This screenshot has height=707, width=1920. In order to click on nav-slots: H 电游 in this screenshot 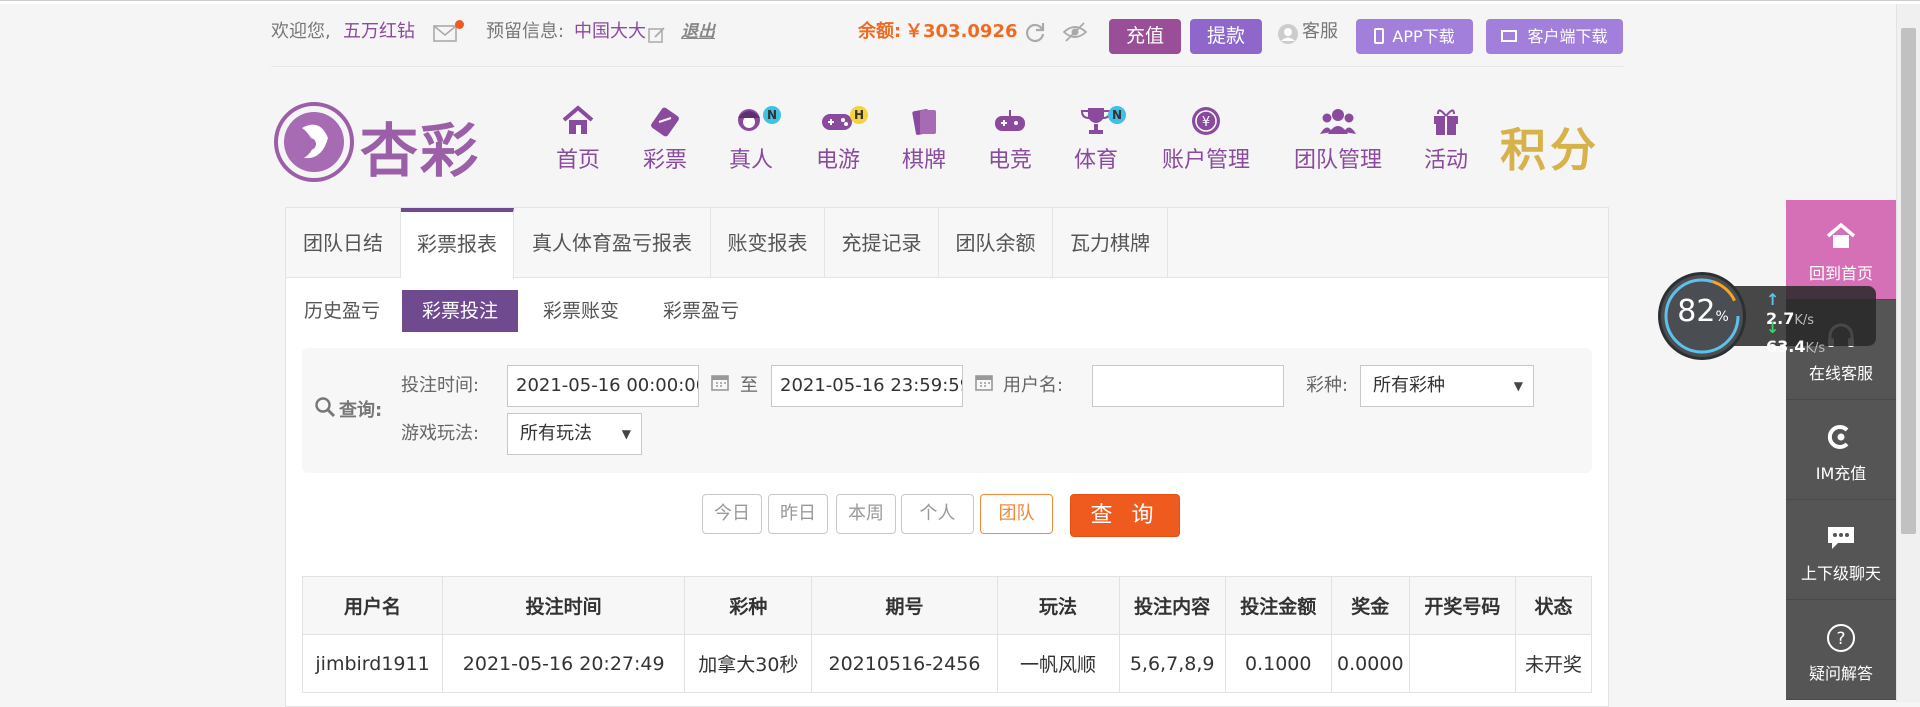, I will do `click(838, 141)`.